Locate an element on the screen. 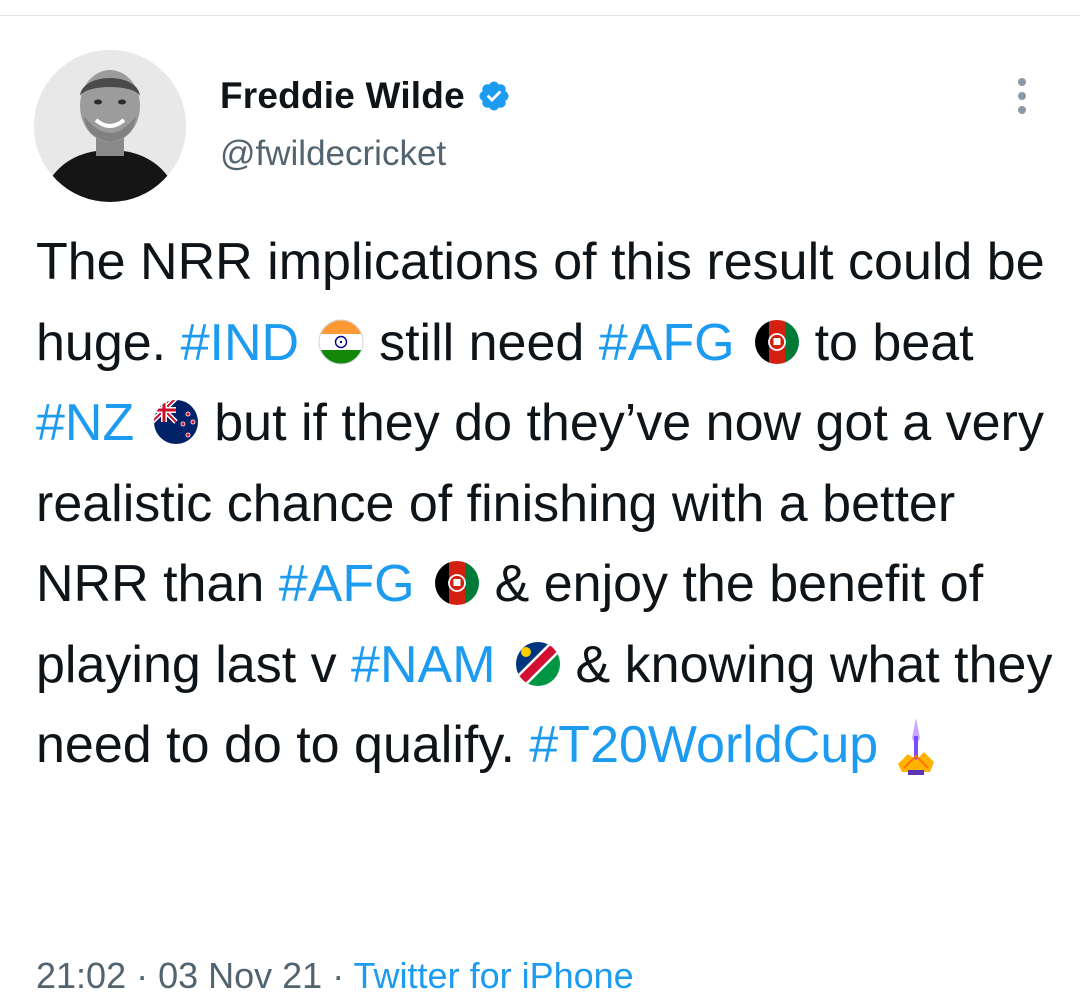 The height and width of the screenshot is (1000, 1080). name-row: Freddie Wilde is located at coordinates (365, 96).